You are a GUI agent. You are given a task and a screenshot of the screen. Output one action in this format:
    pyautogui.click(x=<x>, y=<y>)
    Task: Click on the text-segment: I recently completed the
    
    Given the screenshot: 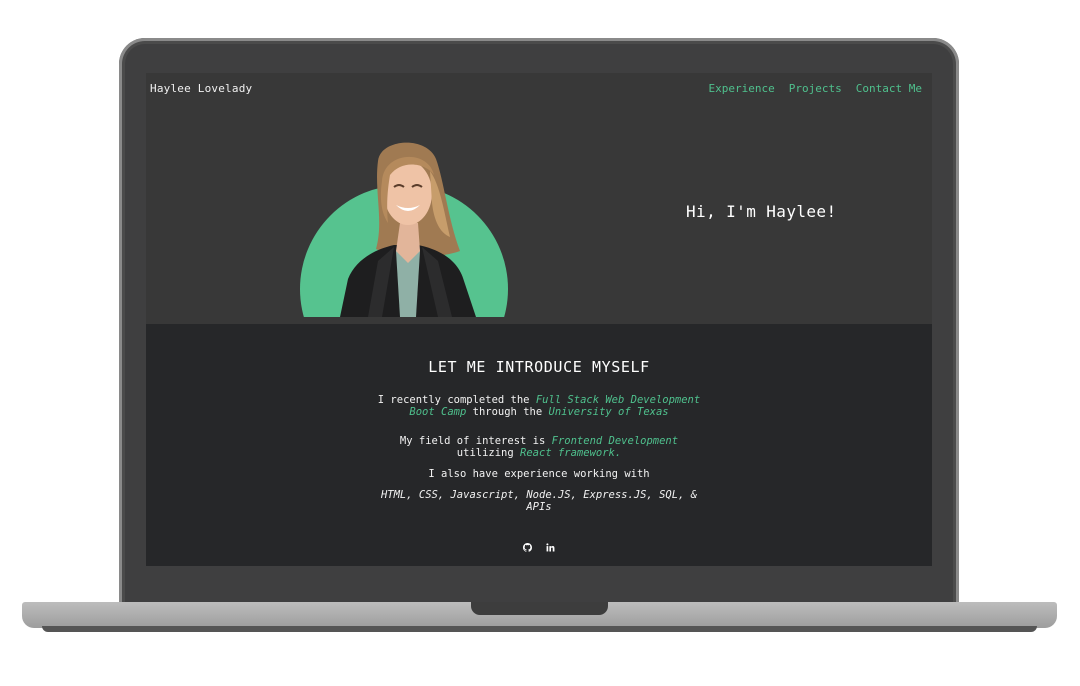 What is the action you would take?
    pyautogui.click(x=453, y=400)
    